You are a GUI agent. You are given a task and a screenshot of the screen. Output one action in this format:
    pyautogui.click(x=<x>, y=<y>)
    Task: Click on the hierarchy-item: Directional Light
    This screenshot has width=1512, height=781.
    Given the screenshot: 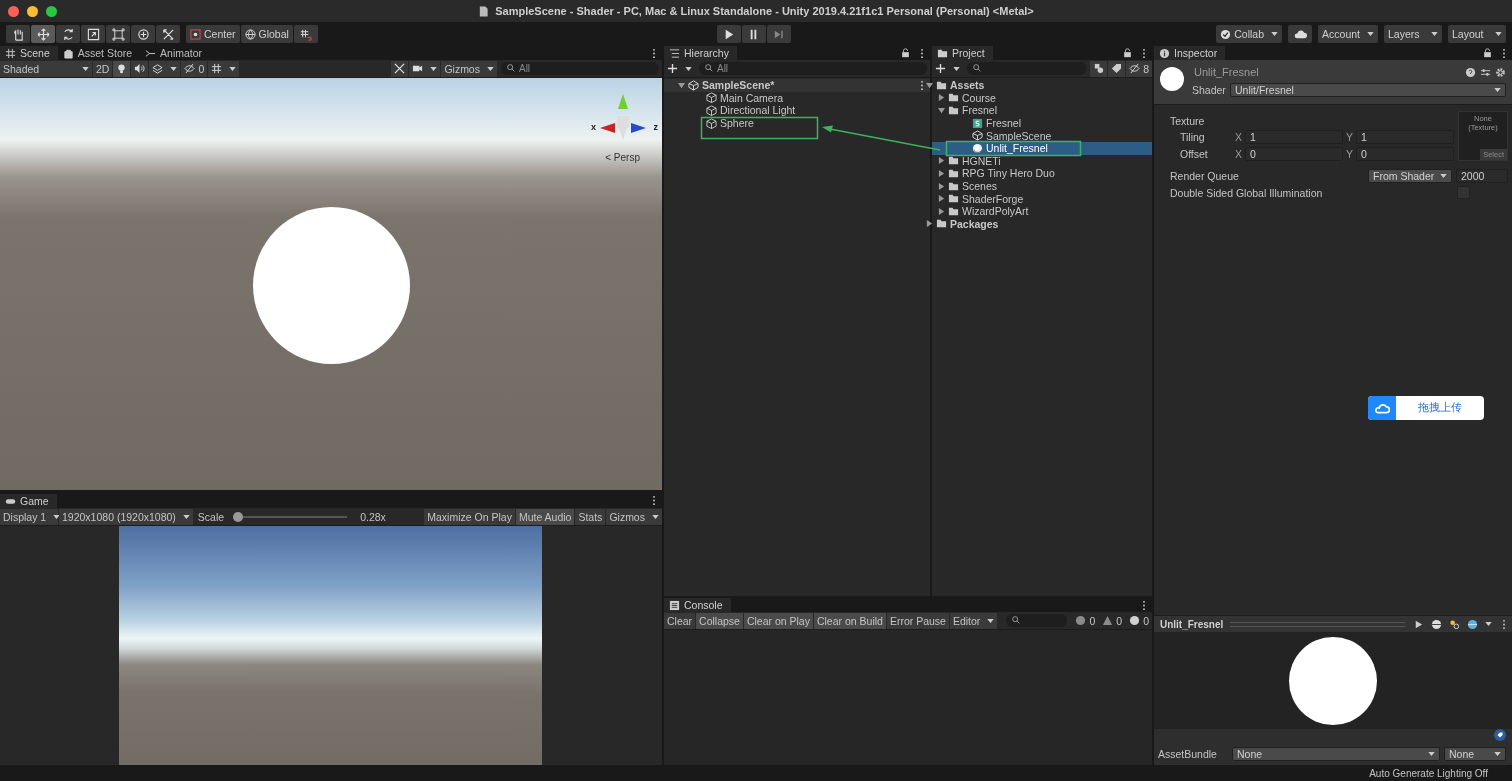 What is the action you would take?
    pyautogui.click(x=757, y=110)
    